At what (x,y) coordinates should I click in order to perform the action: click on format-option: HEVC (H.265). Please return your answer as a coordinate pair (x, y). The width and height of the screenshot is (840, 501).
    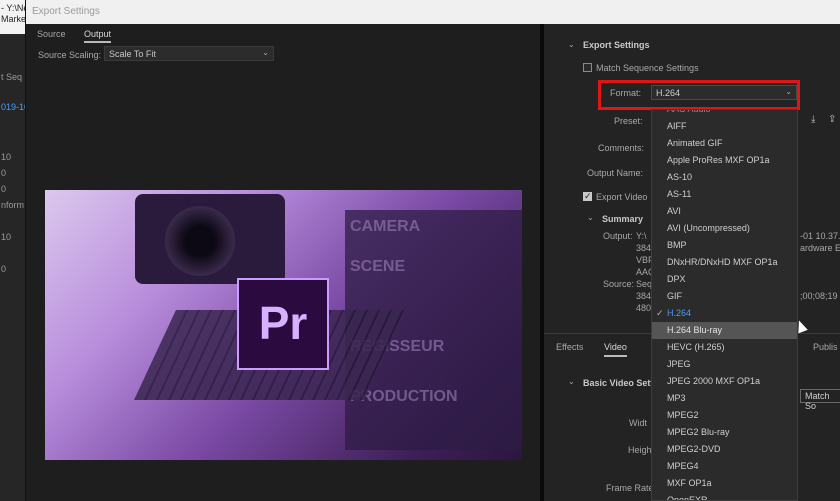
    Looking at the image, I should click on (724, 347).